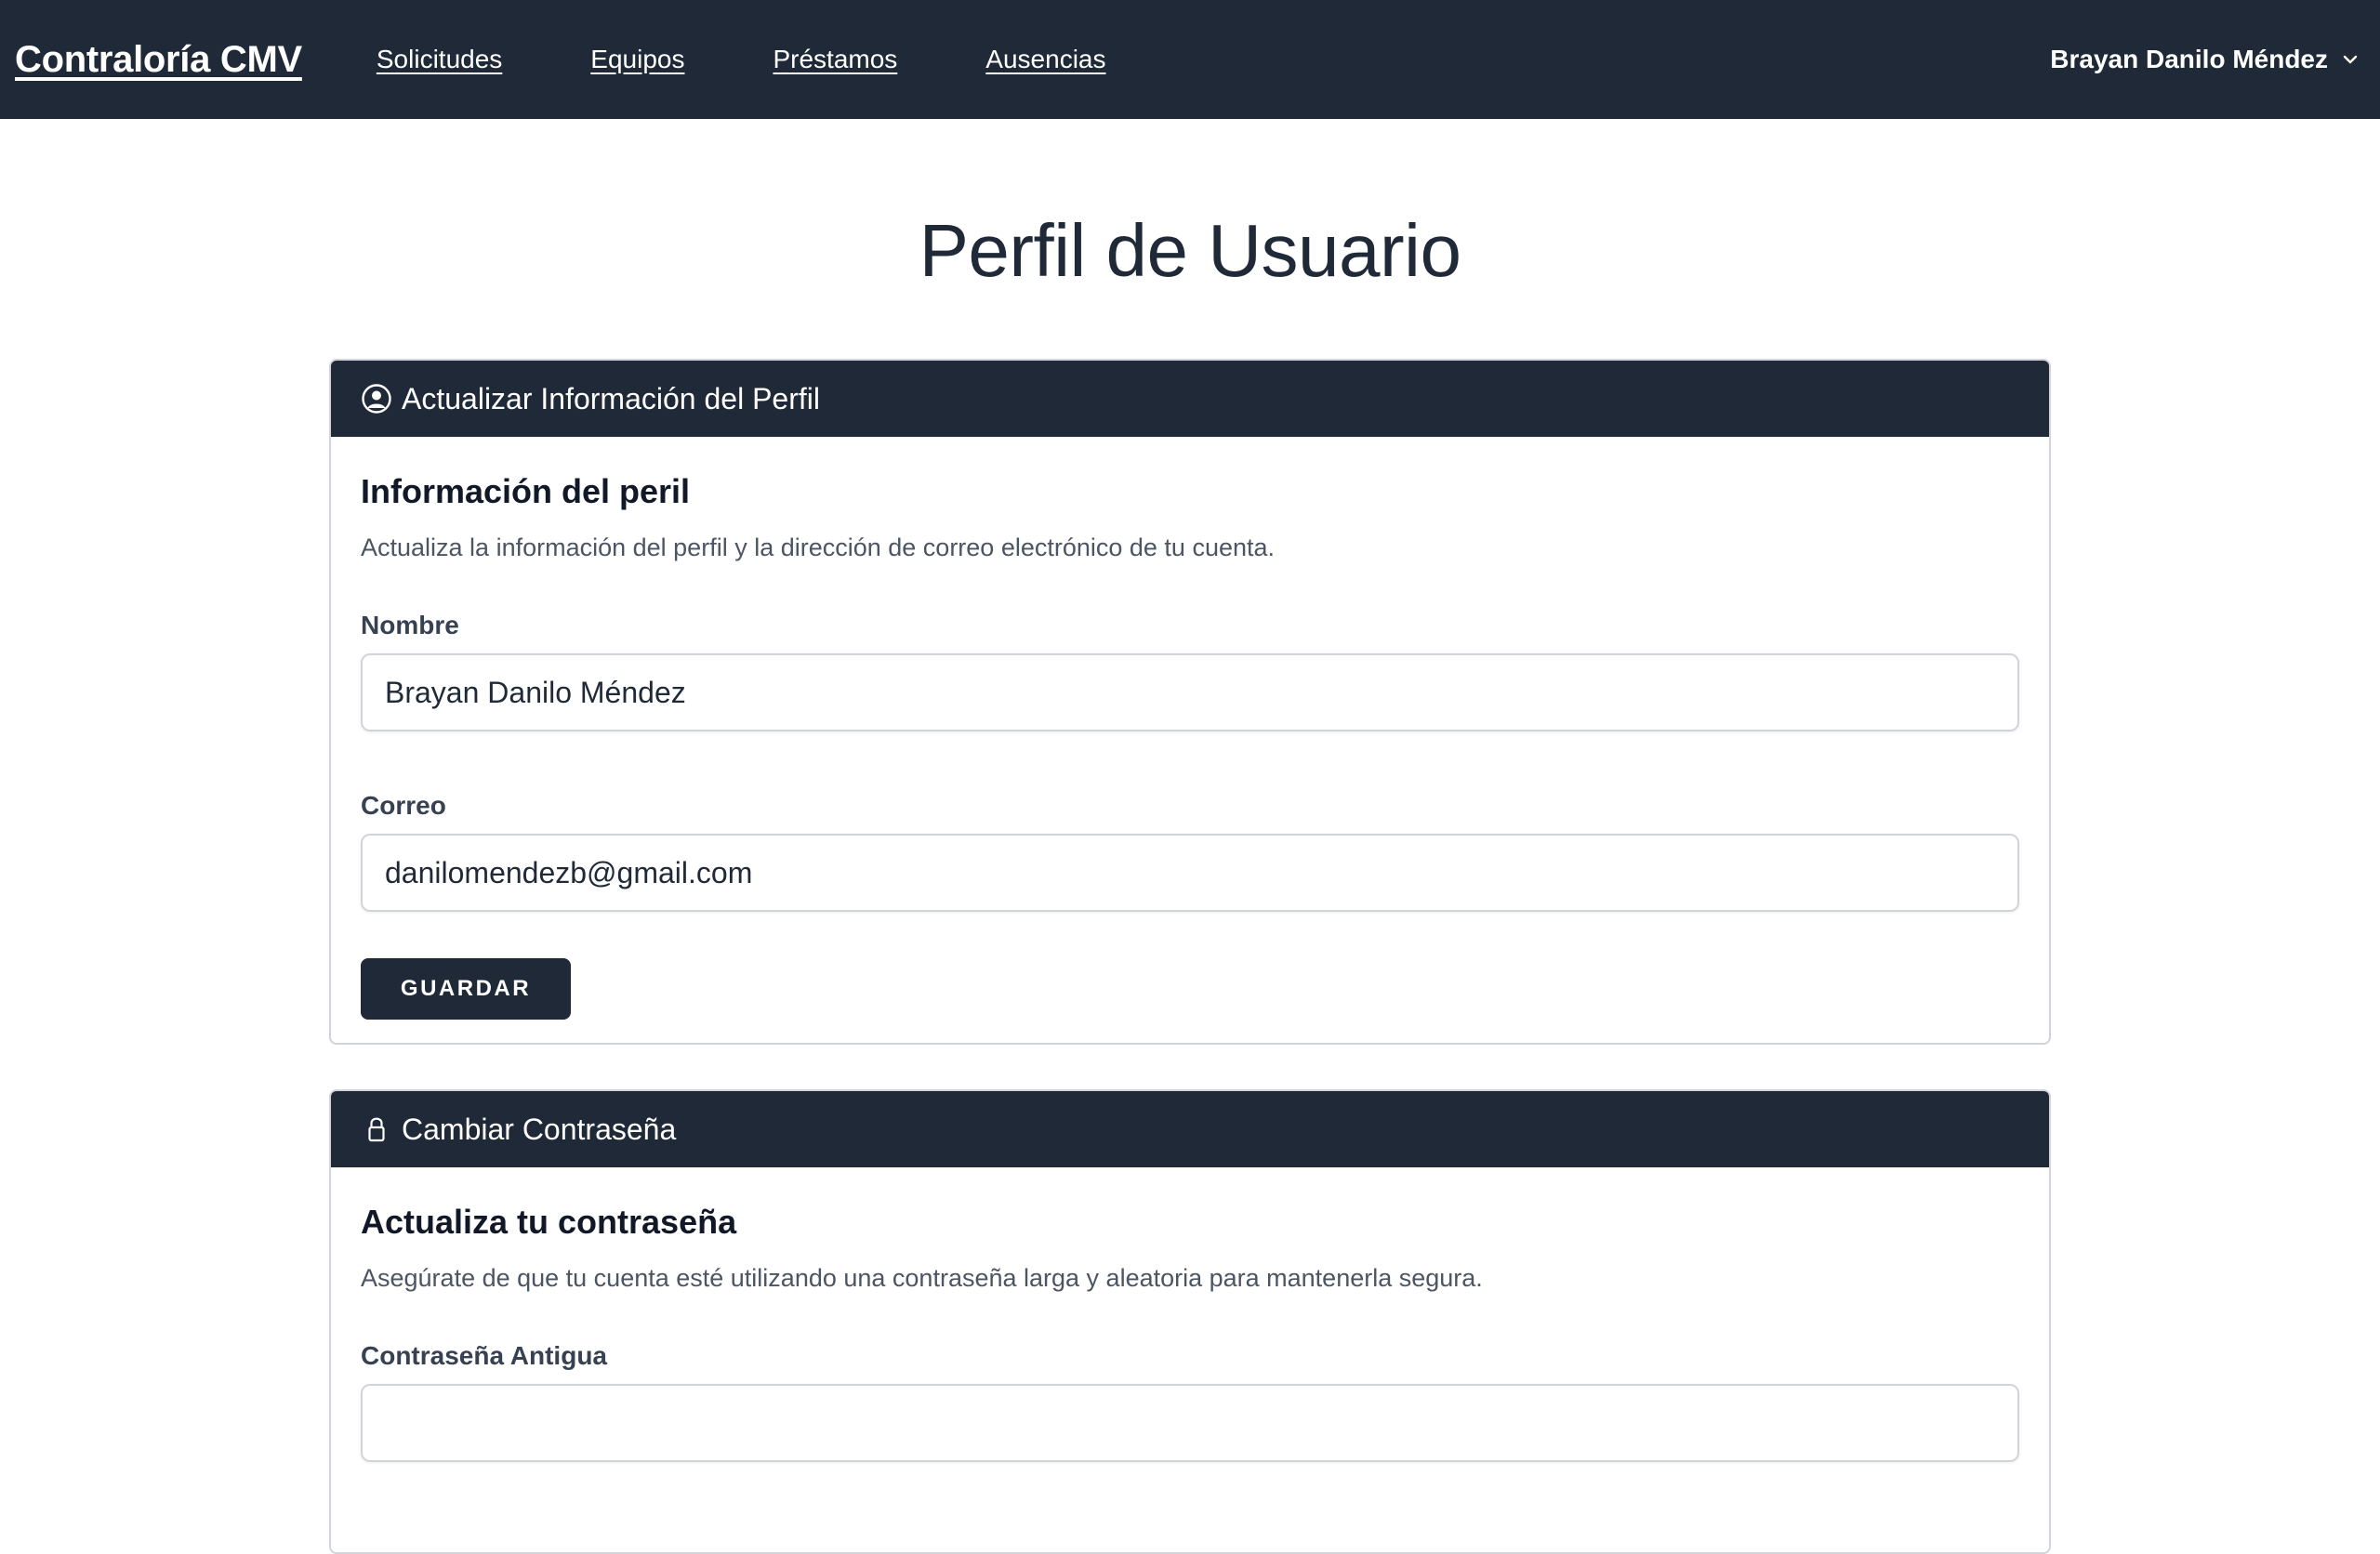  What do you see at coordinates (484, 1355) in the screenshot?
I see `old-password-label: Contraseña Antigua` at bounding box center [484, 1355].